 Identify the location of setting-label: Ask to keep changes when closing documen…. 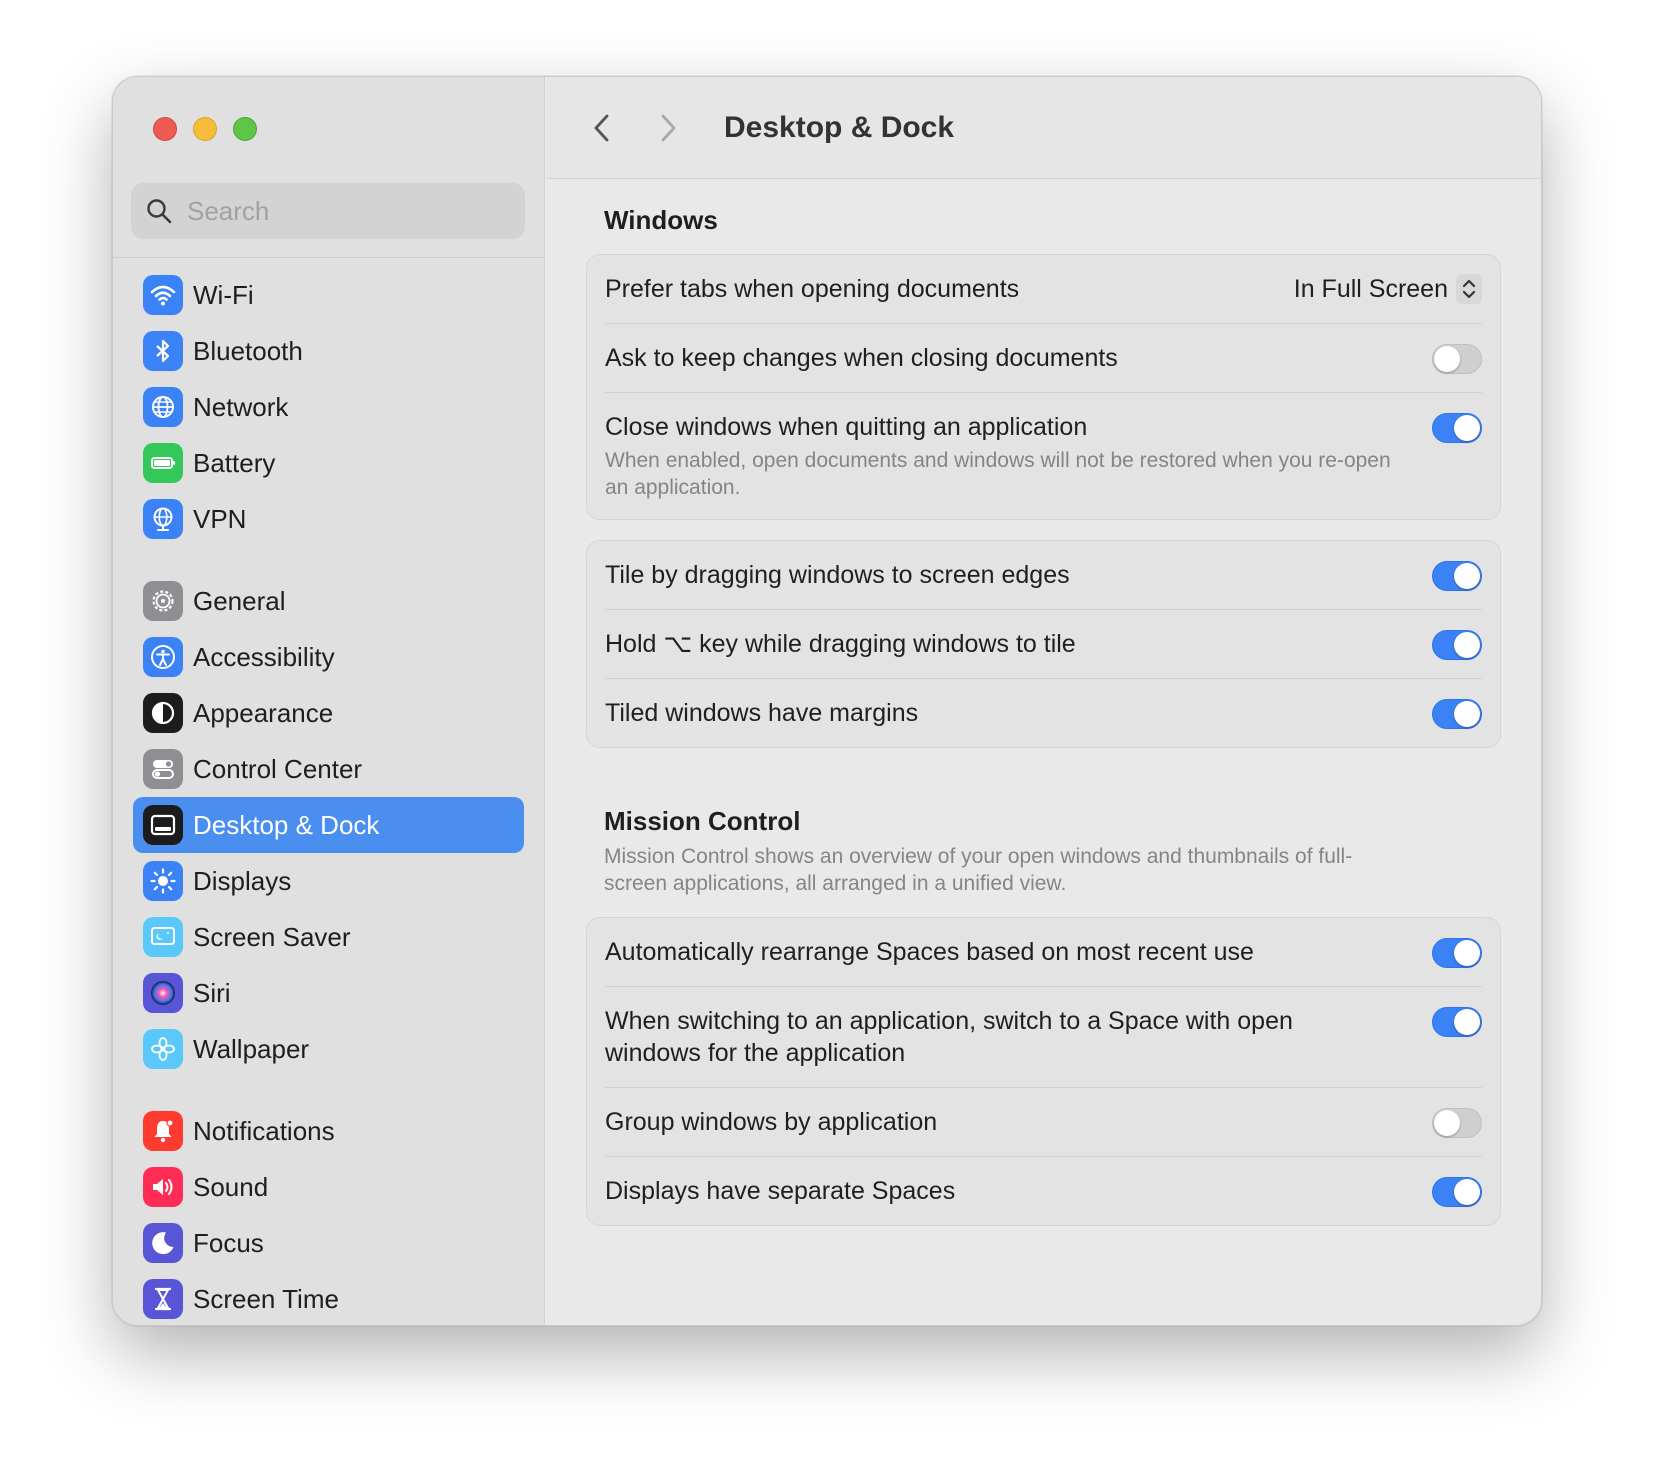
(861, 358).